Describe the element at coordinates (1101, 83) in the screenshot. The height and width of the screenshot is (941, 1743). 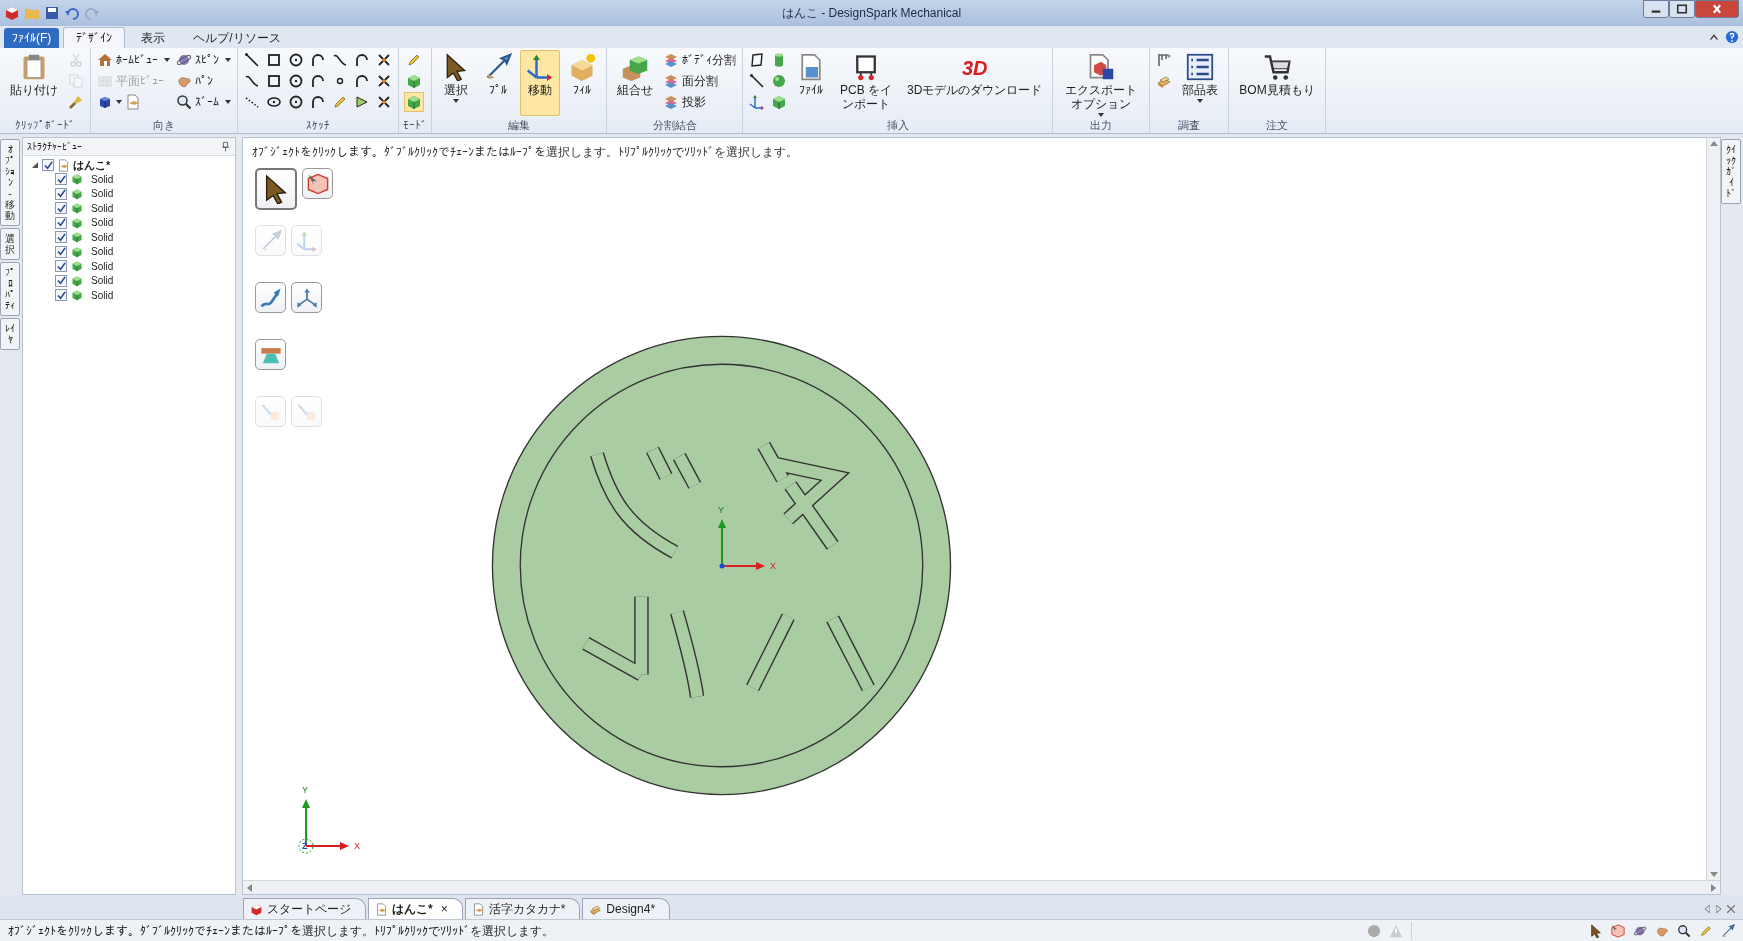
I see `ribbon-button: エクスポートオプション` at that location.